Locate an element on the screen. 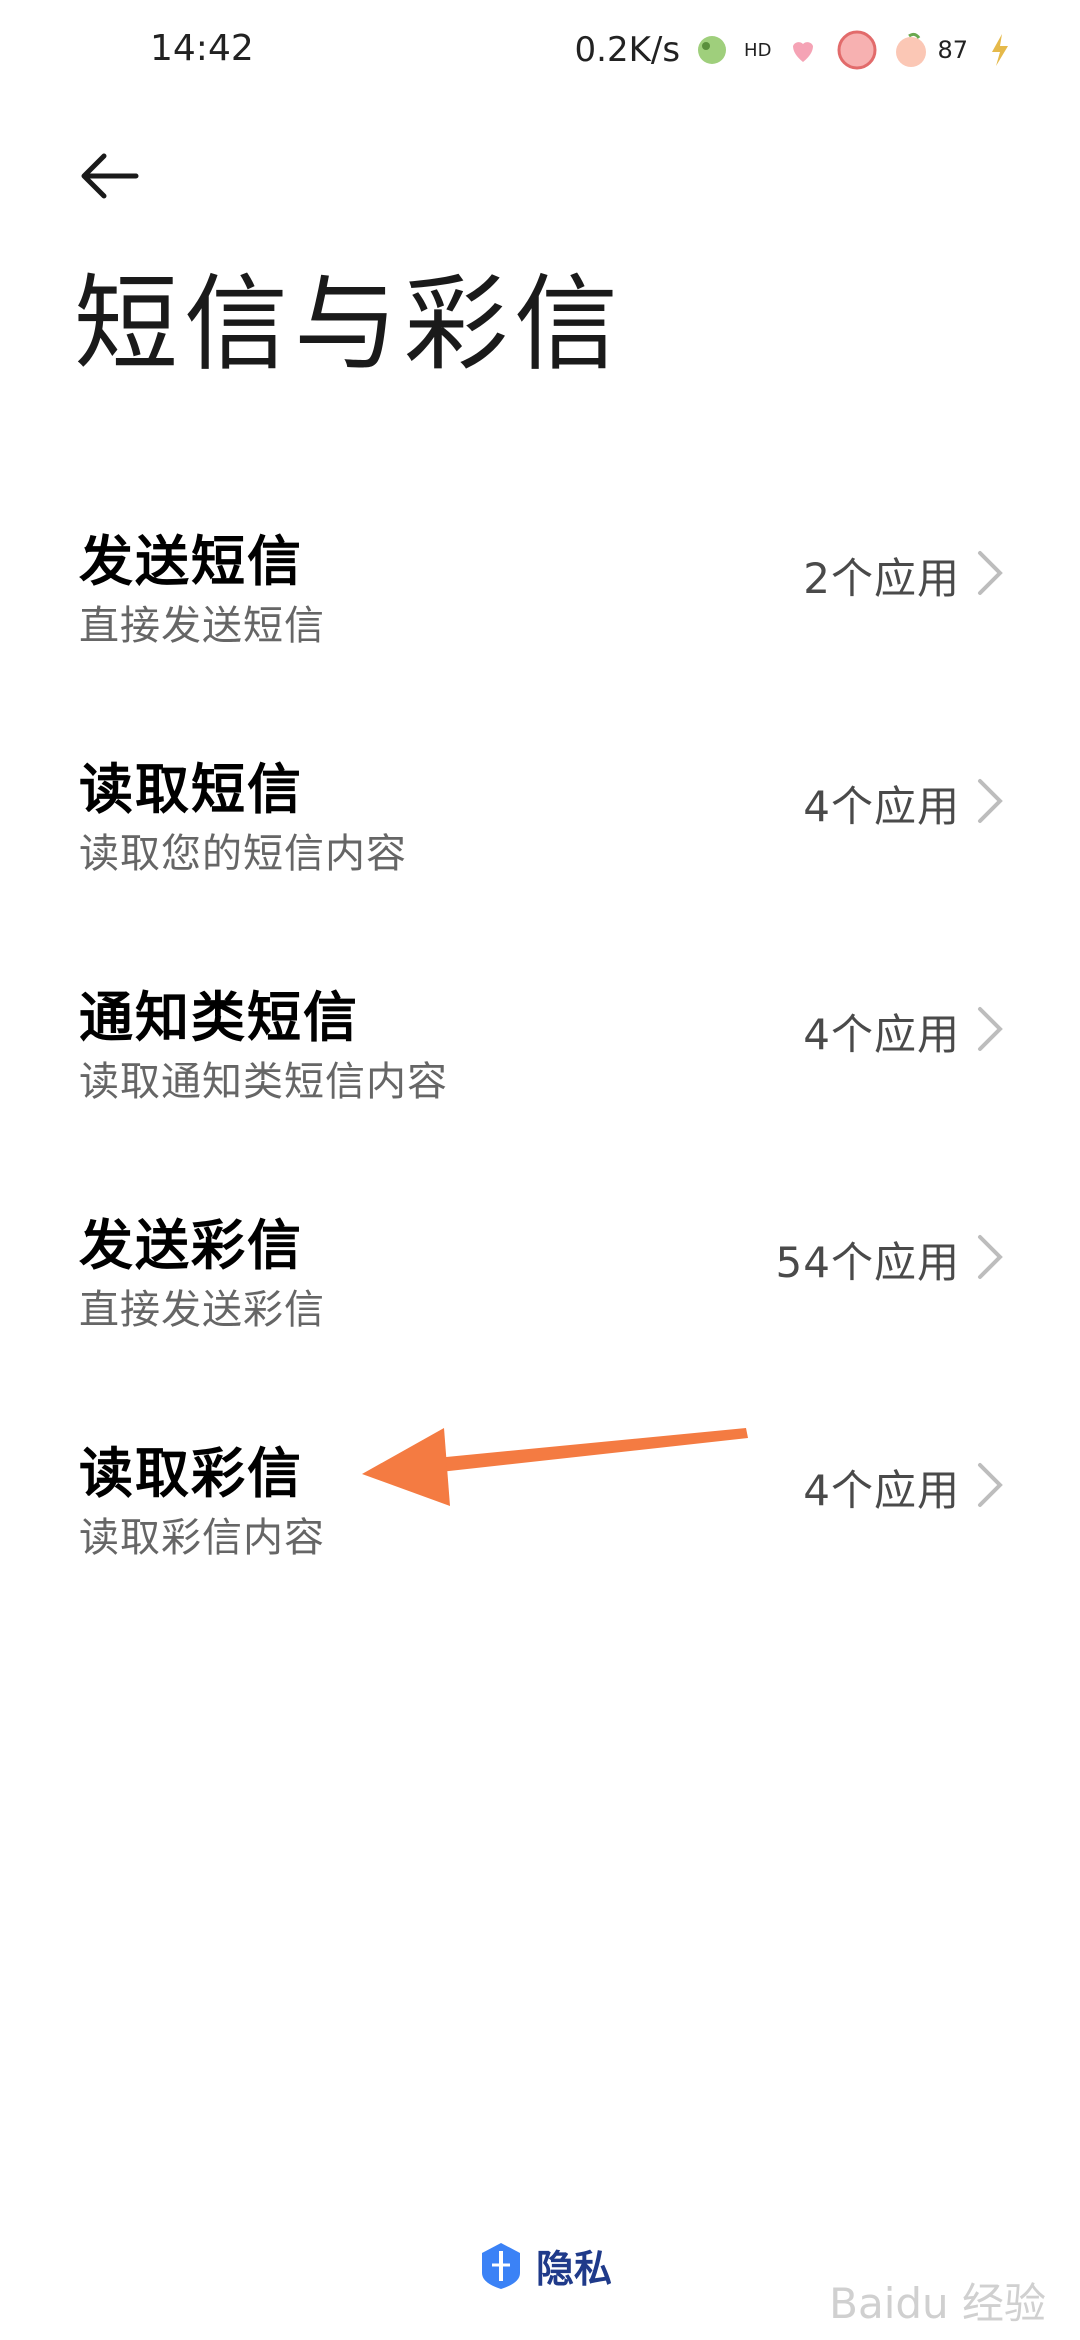  battery-indicator: 87 is located at coordinates (928, 50).